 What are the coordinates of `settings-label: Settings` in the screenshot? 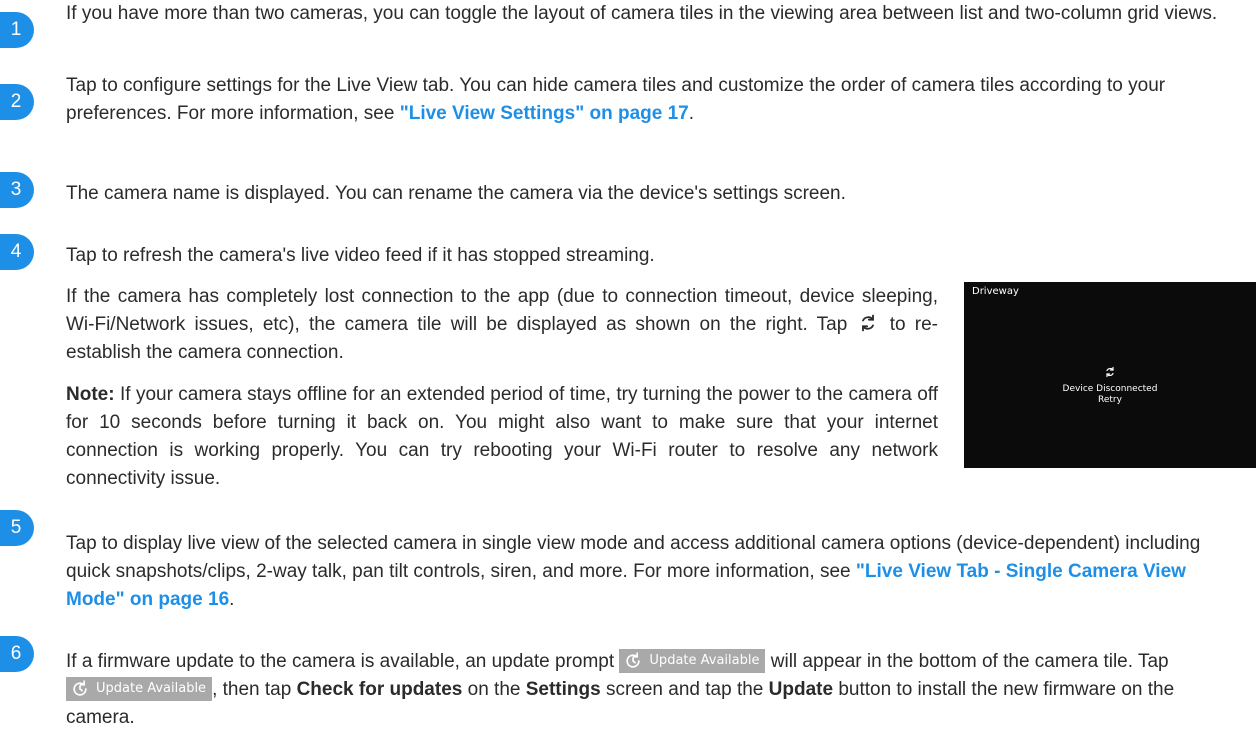 It's located at (563, 689).